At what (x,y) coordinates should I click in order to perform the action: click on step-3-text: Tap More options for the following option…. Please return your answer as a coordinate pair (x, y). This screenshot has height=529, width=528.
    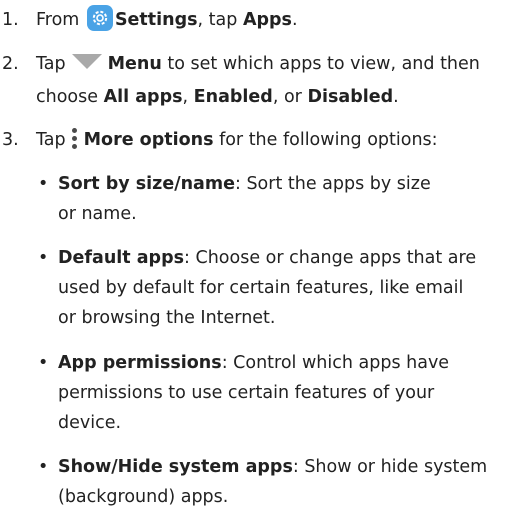
    Looking at the image, I should click on (237, 140).